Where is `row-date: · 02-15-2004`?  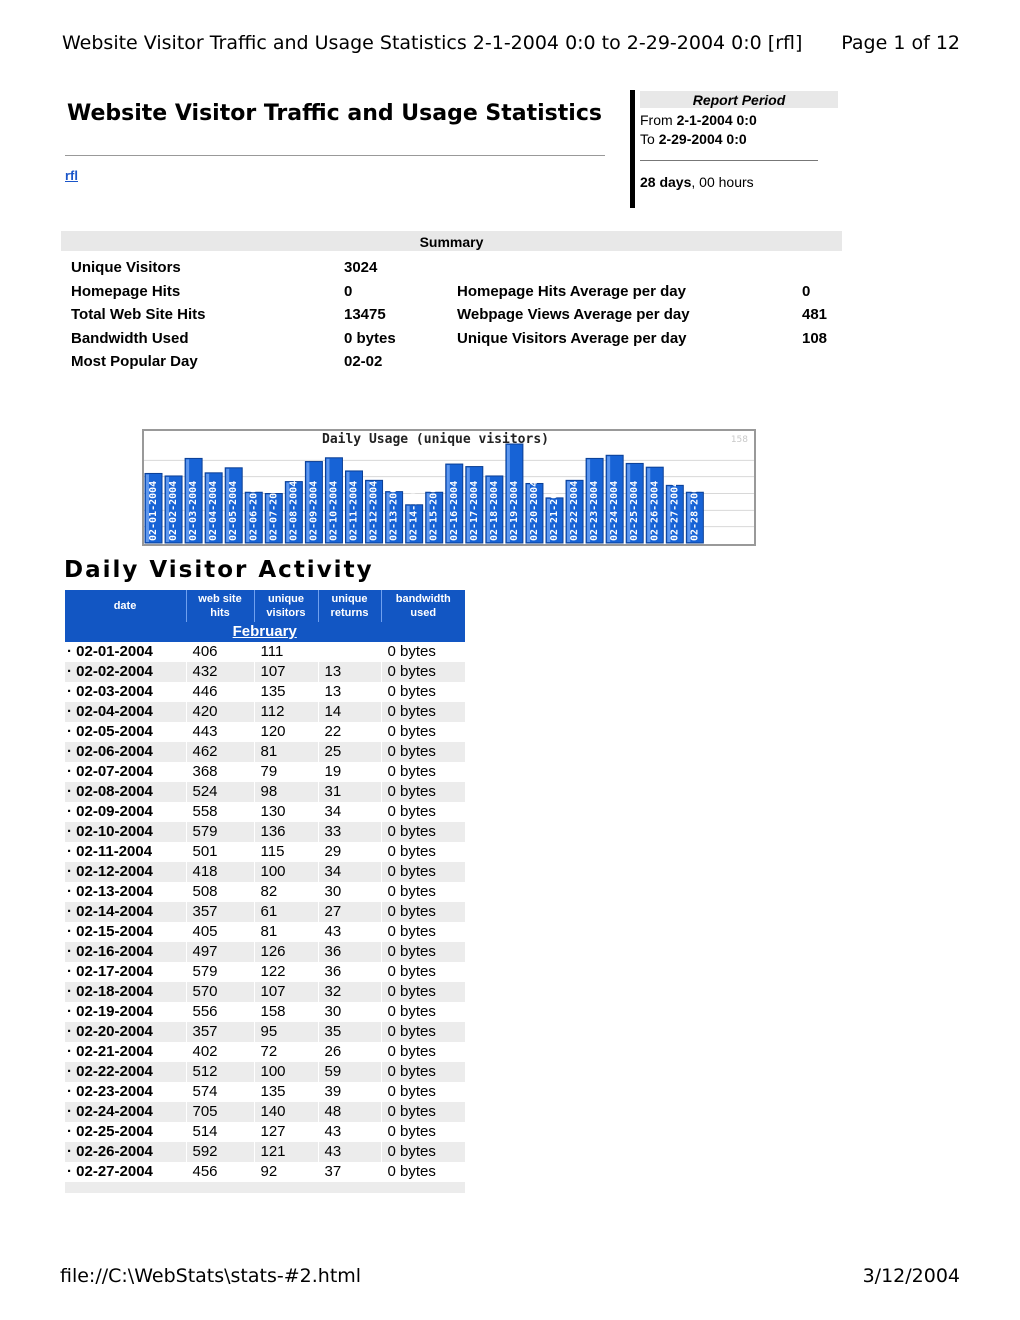
row-date: · 02-15-2004 is located at coordinates (125, 932).